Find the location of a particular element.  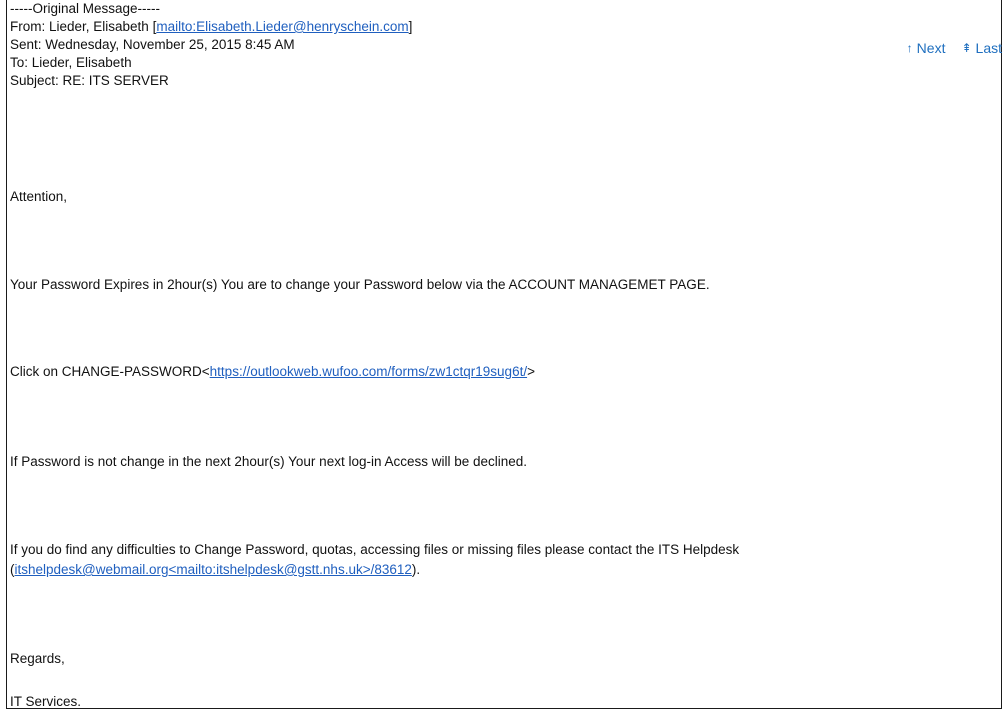

greeting-text: Attention, is located at coordinates (39, 196).